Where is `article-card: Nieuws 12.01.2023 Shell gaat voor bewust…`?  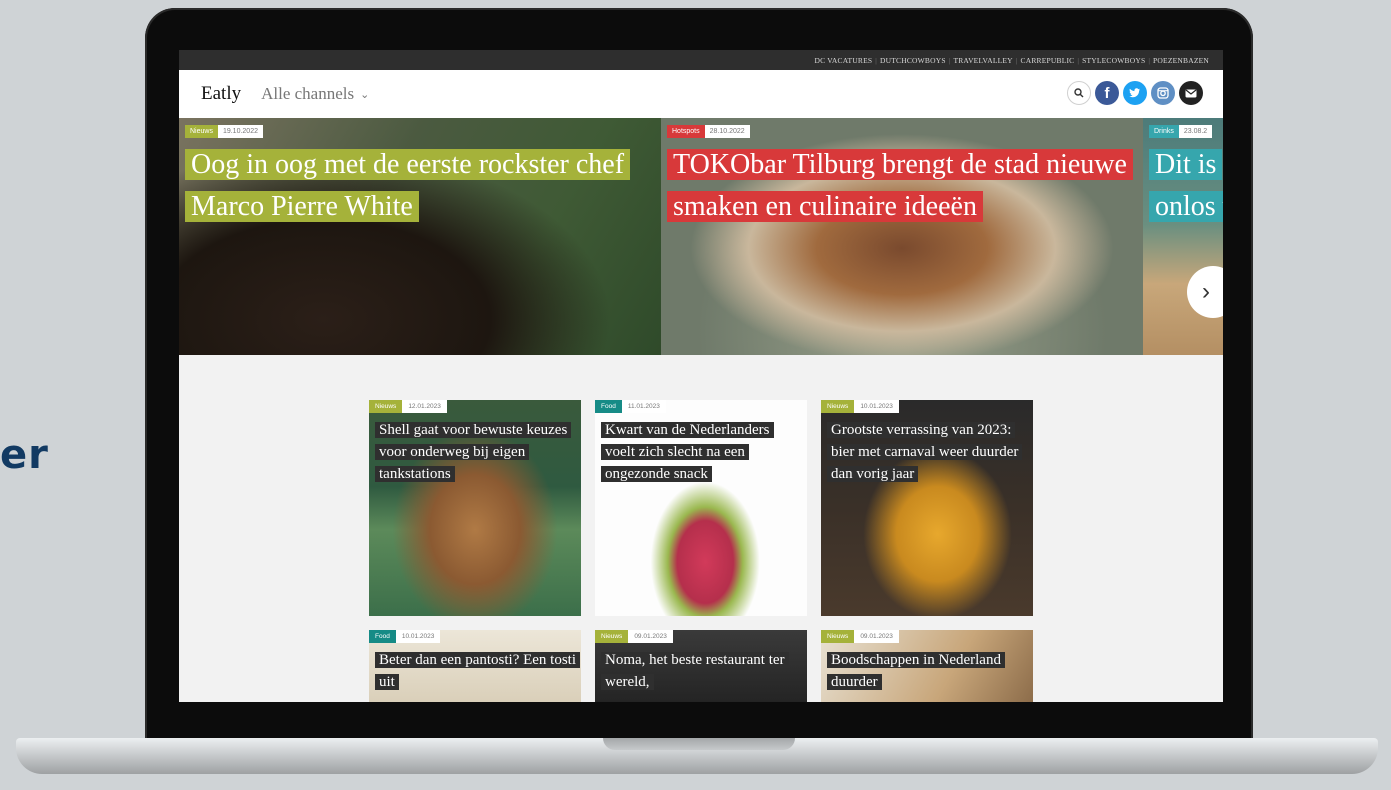 article-card: Nieuws 12.01.2023 Shell gaat voor bewust… is located at coordinates (475, 508).